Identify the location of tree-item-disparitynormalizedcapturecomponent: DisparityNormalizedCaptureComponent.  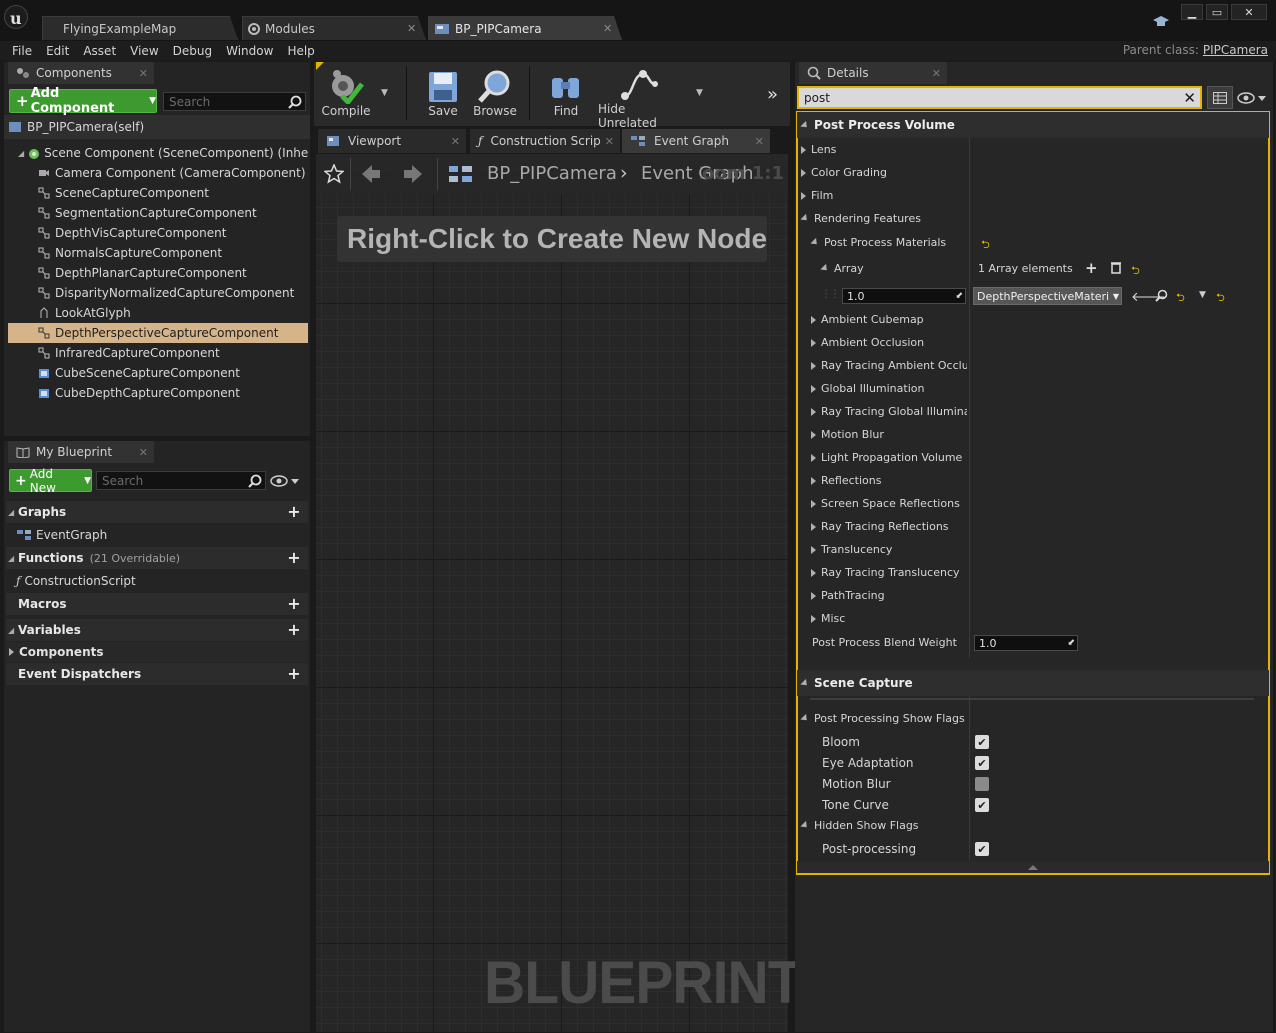
(158, 293).